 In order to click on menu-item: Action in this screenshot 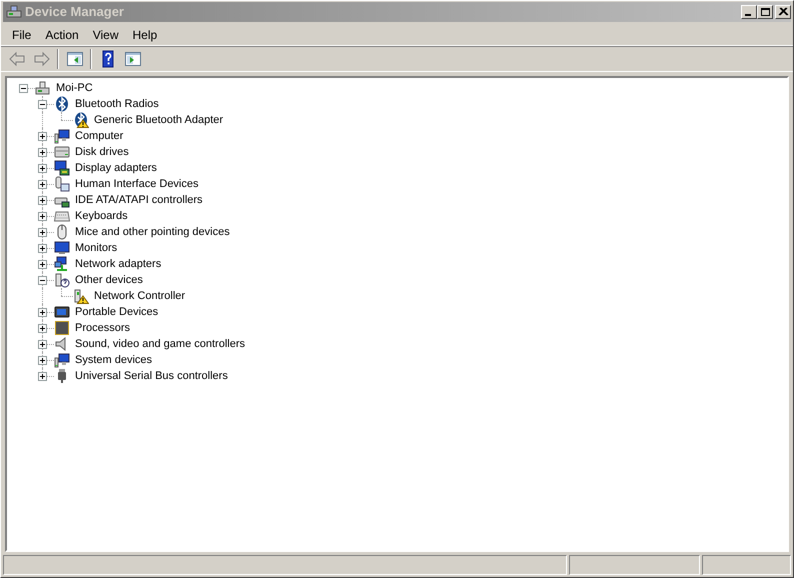, I will do `click(62, 35)`.